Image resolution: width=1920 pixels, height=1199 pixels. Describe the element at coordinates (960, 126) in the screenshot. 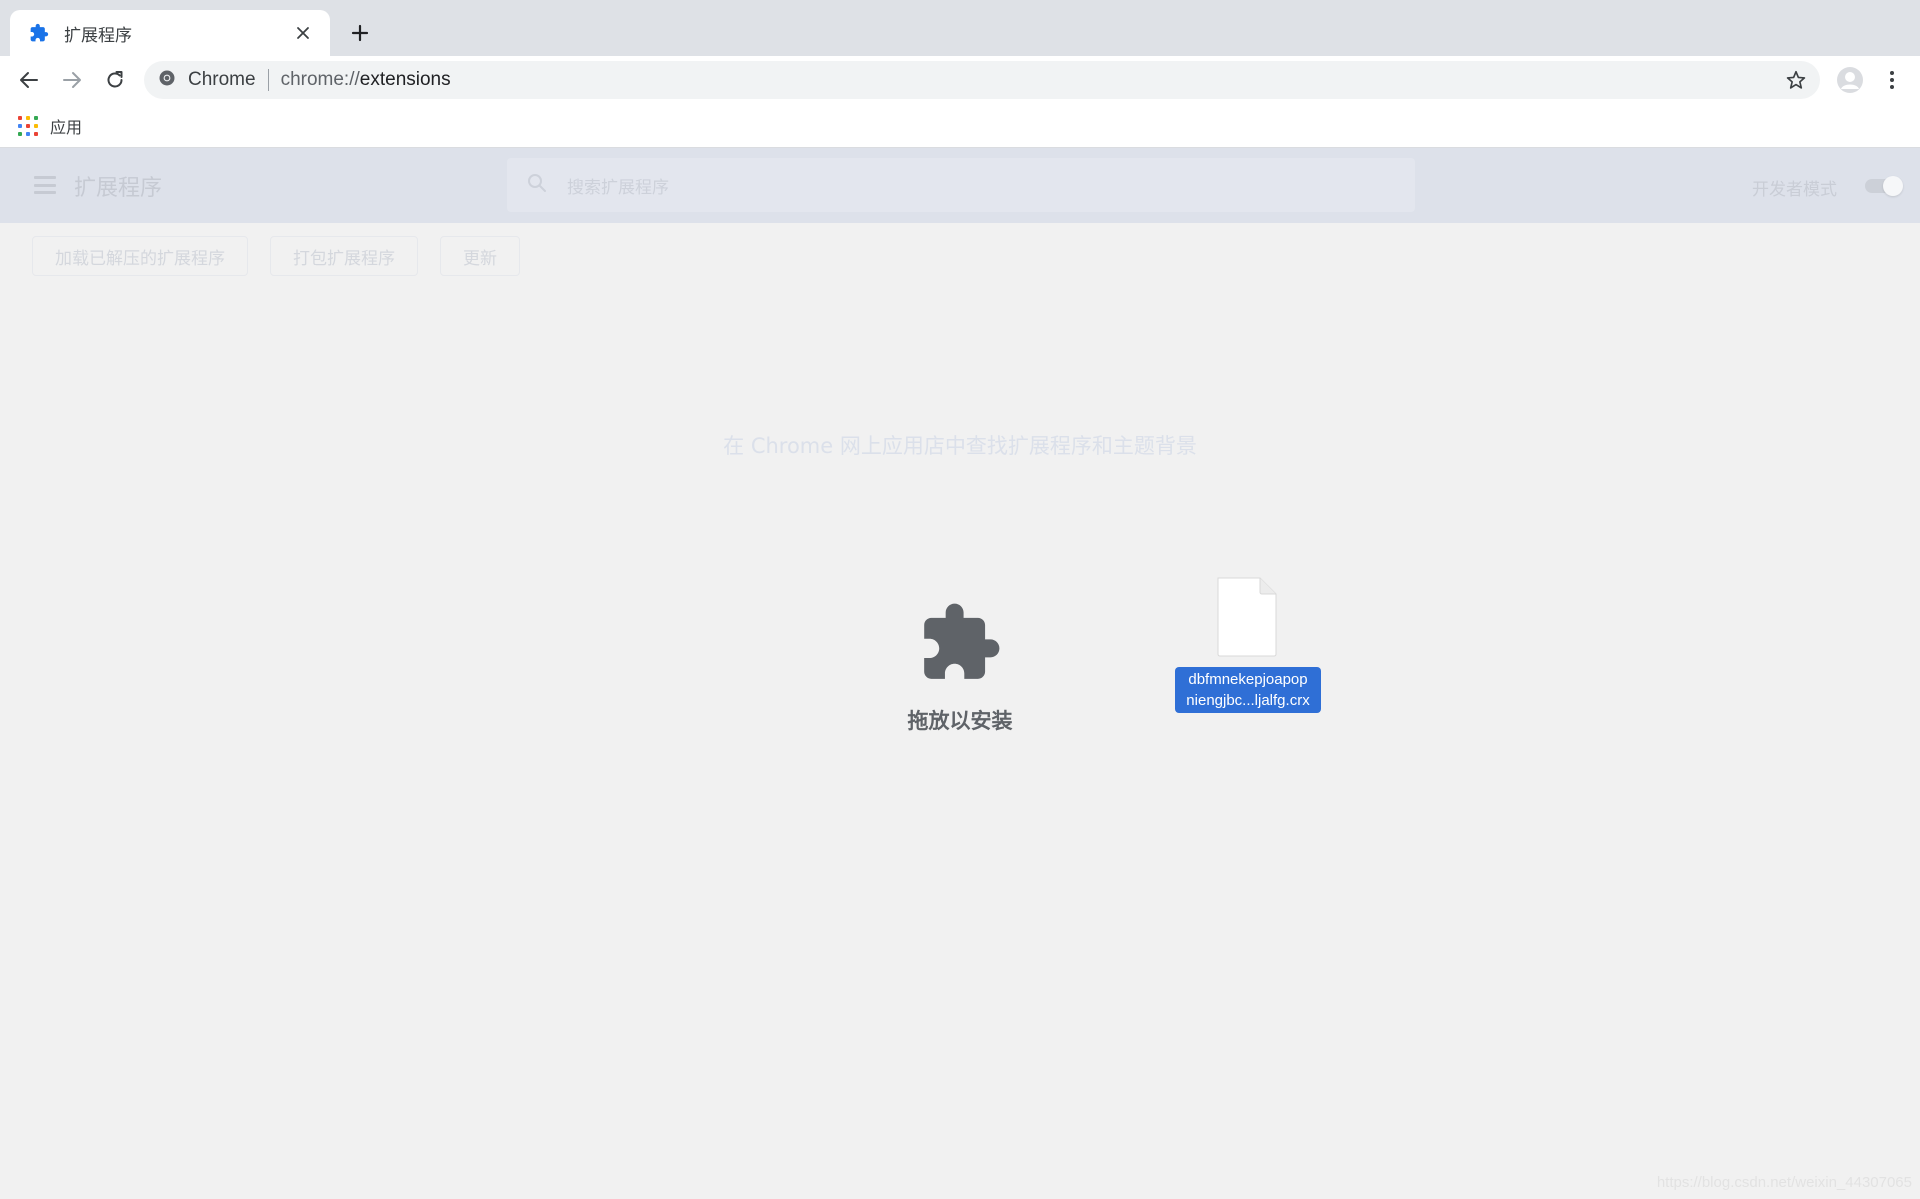

I see `bookmarks-bar: 应用` at that location.